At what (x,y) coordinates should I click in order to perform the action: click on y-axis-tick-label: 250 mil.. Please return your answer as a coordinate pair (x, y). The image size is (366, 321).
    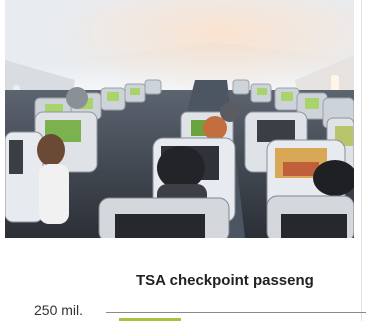
    Looking at the image, I should click on (59, 310).